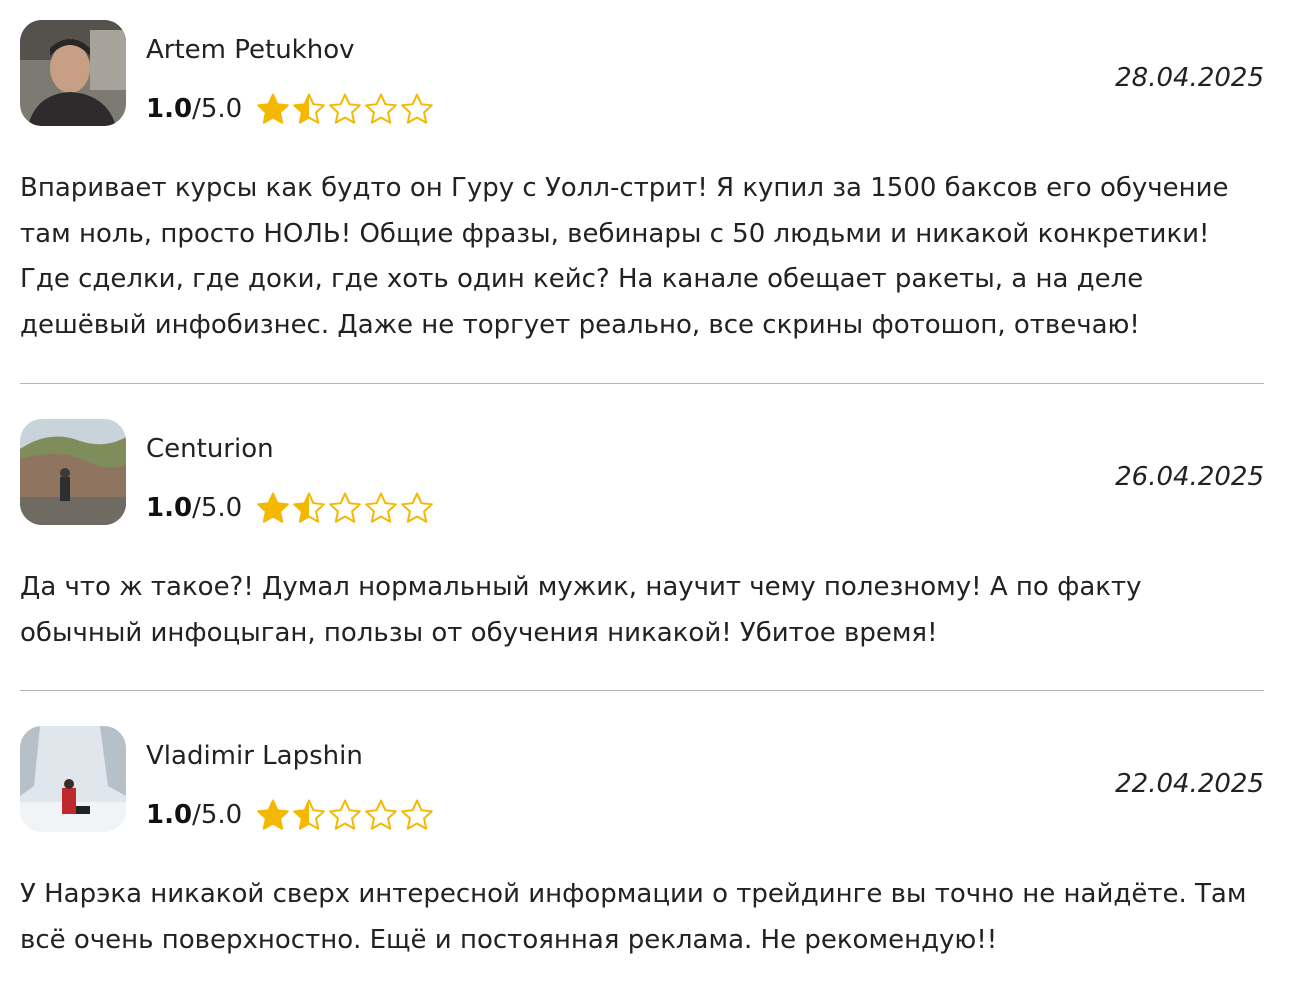  What do you see at coordinates (642, 472) in the screenshot?
I see `review-header: Centurion 1.0/5.0 26.04.2025` at bounding box center [642, 472].